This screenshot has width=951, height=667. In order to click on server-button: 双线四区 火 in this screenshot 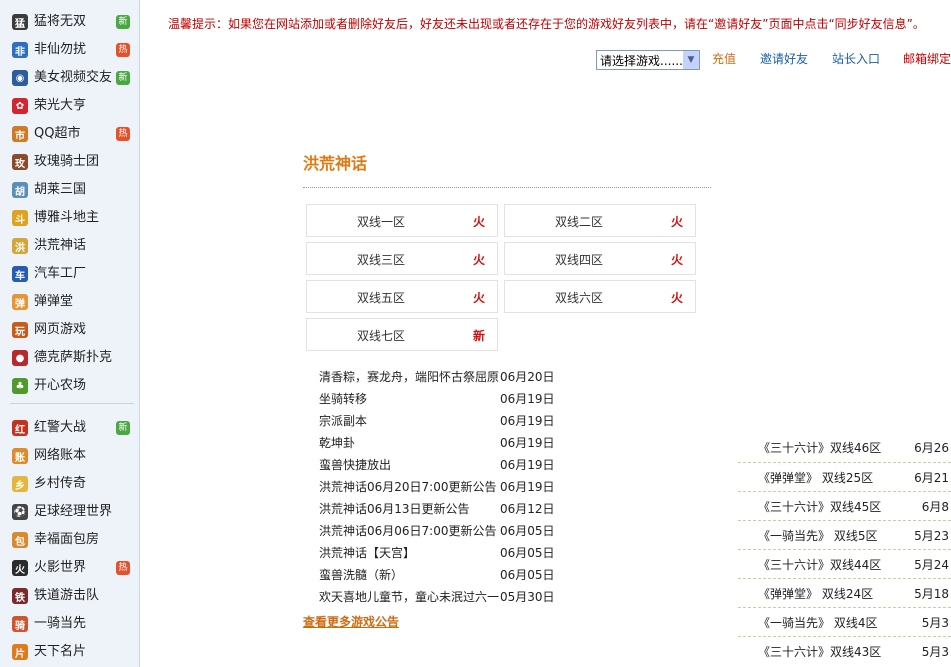, I will do `click(600, 258)`.